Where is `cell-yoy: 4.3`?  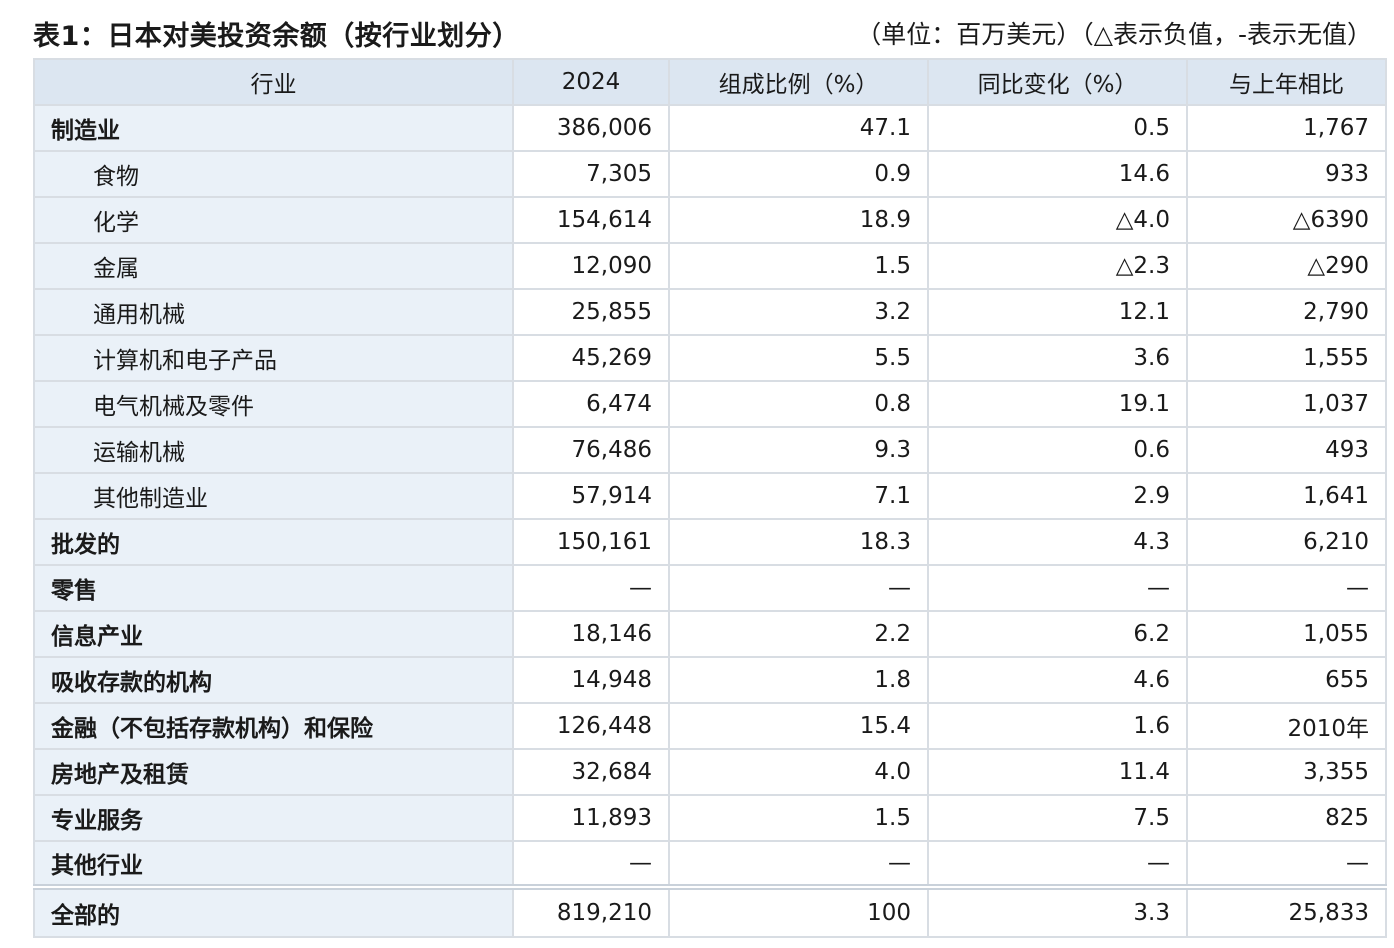 cell-yoy: 4.3 is located at coordinates (1057, 542).